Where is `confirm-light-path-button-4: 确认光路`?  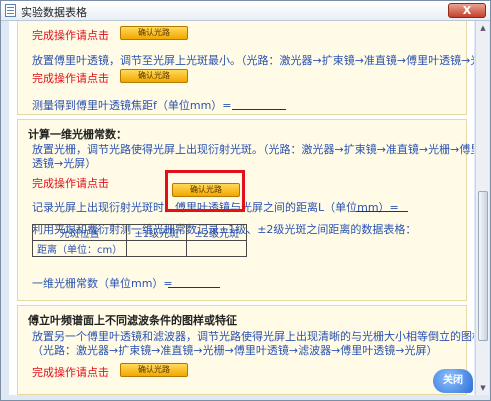
confirm-light-path-button-4: 确认光路 is located at coordinates (154, 370).